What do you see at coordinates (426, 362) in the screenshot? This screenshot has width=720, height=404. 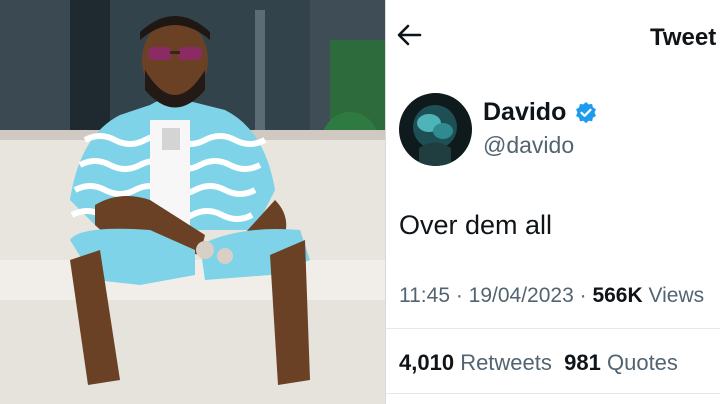 I see `retweets-count: 4,010` at bounding box center [426, 362].